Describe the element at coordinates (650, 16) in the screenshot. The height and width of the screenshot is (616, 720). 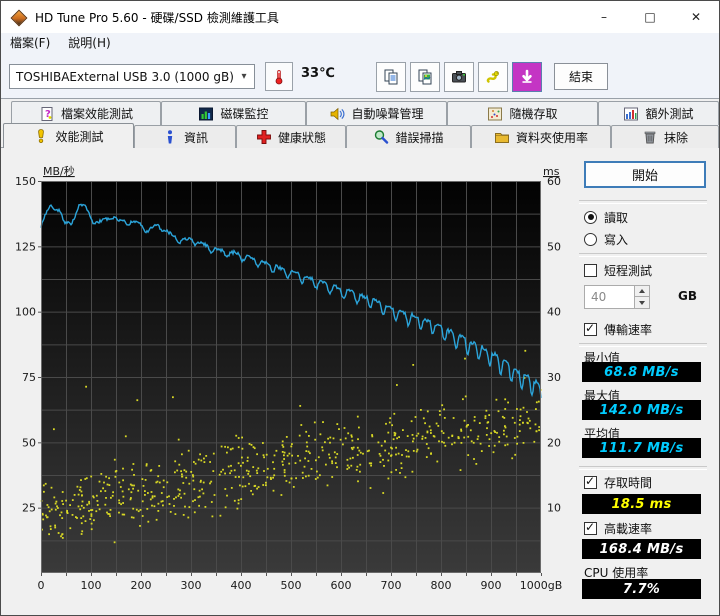
I see `maximize-button: □` at that location.